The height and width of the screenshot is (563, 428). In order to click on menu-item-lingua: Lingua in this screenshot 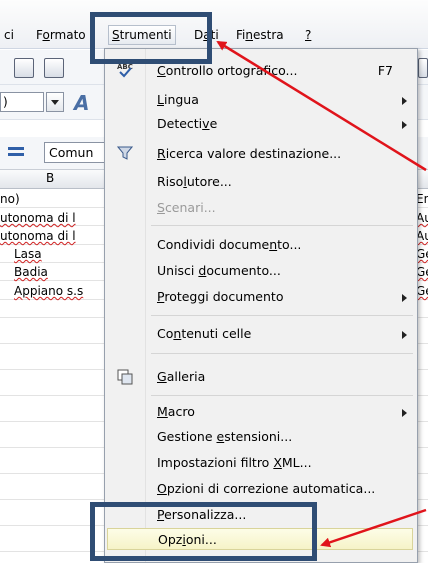, I will do `click(280, 100)`.